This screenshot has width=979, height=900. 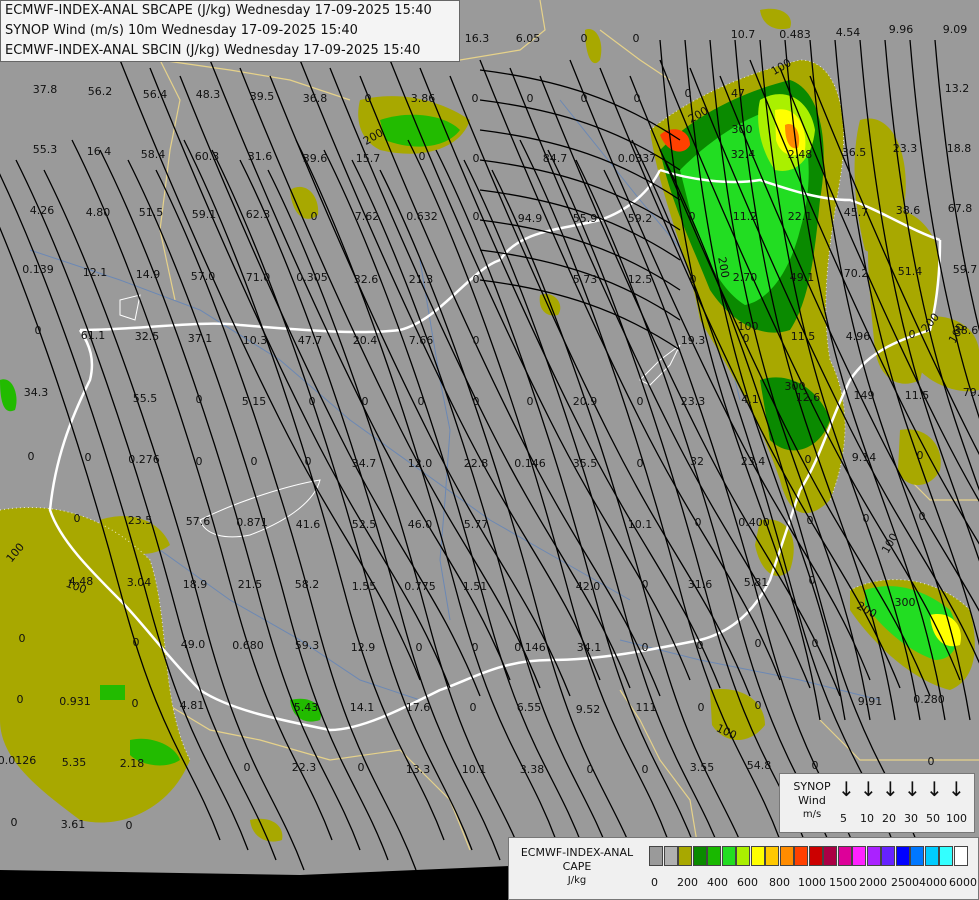 I want to click on map-value-label: 9.96, so click(x=901, y=29).